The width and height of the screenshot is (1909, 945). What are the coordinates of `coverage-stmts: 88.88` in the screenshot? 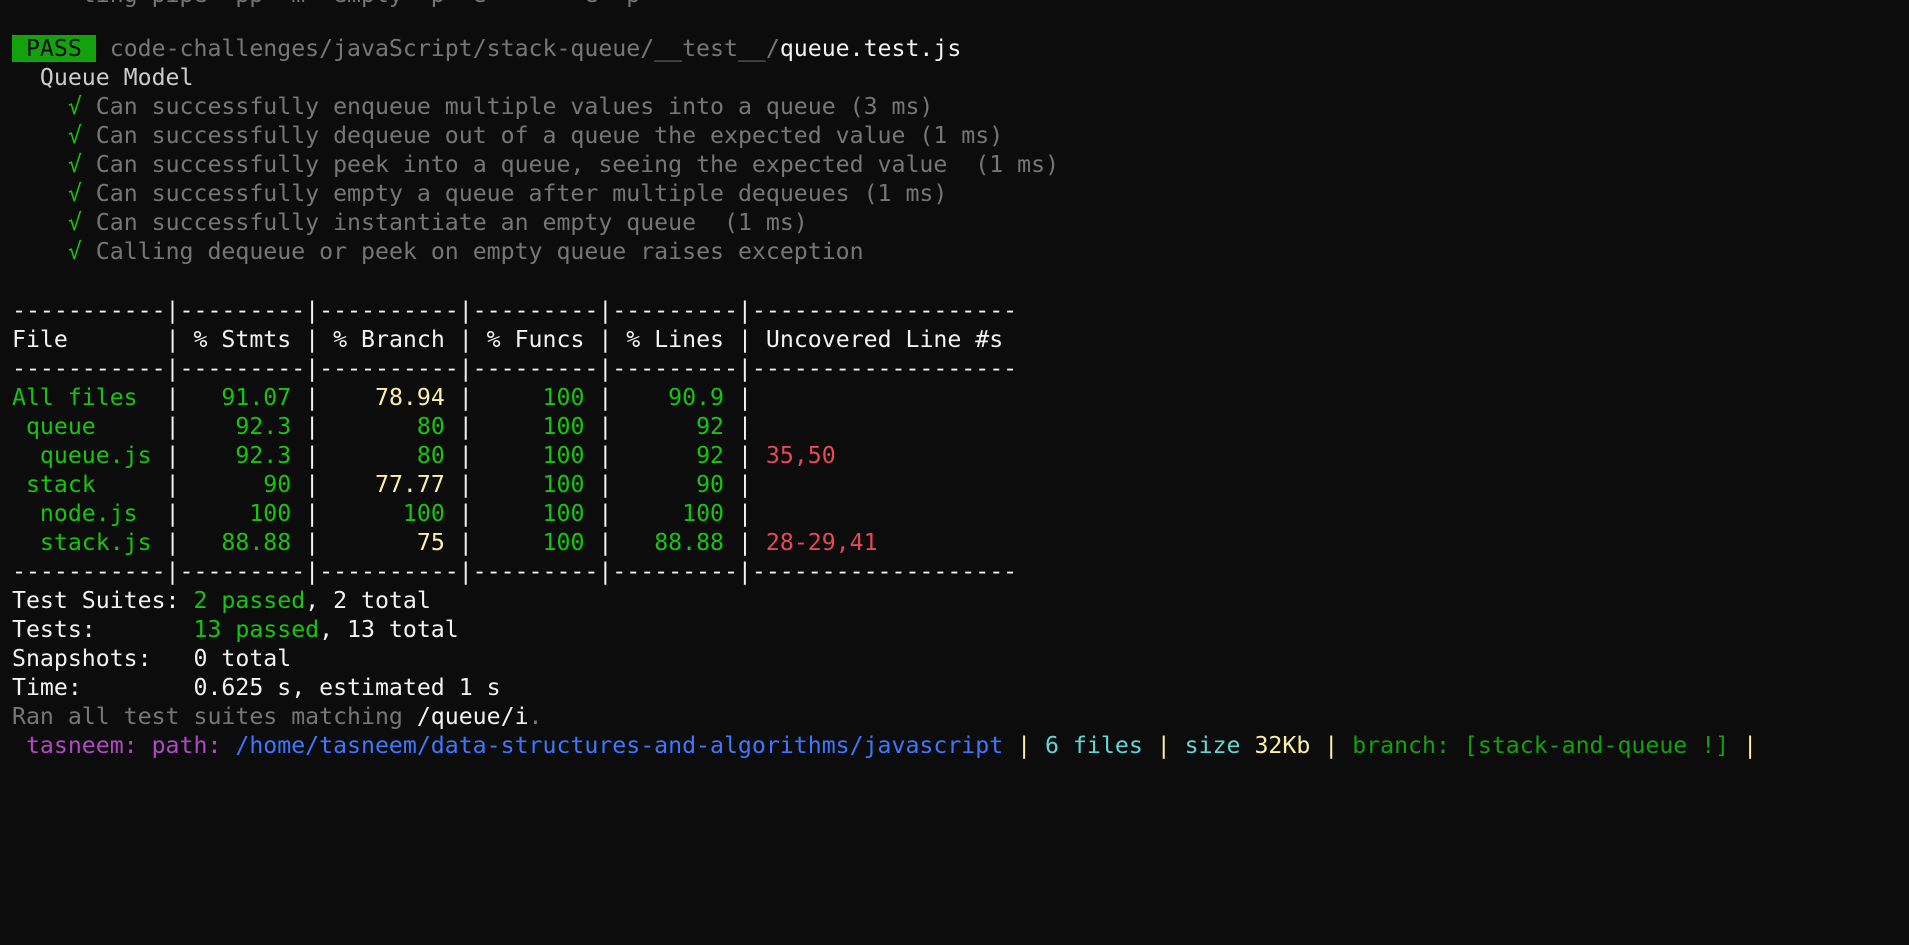 It's located at (242, 542).